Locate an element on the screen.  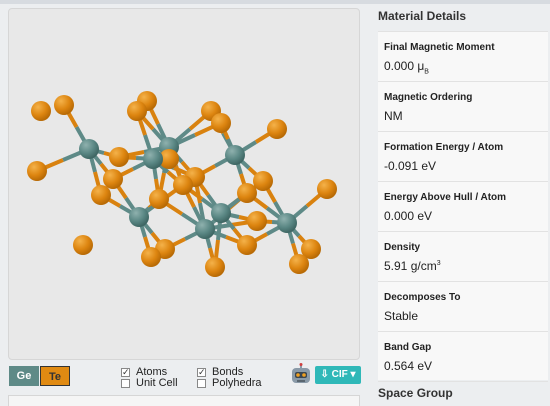
property-value: -0.091 eV is located at coordinates (410, 166).